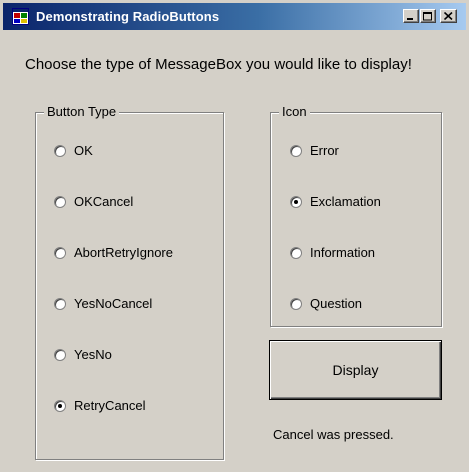  I want to click on radio-ok: OK, so click(73, 150).